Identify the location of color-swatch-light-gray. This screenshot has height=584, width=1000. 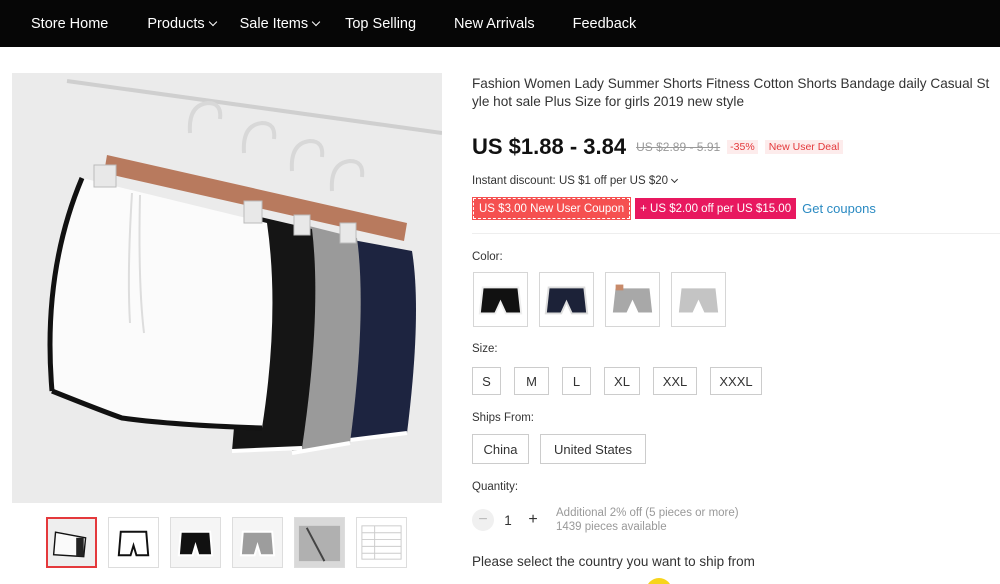
(698, 299).